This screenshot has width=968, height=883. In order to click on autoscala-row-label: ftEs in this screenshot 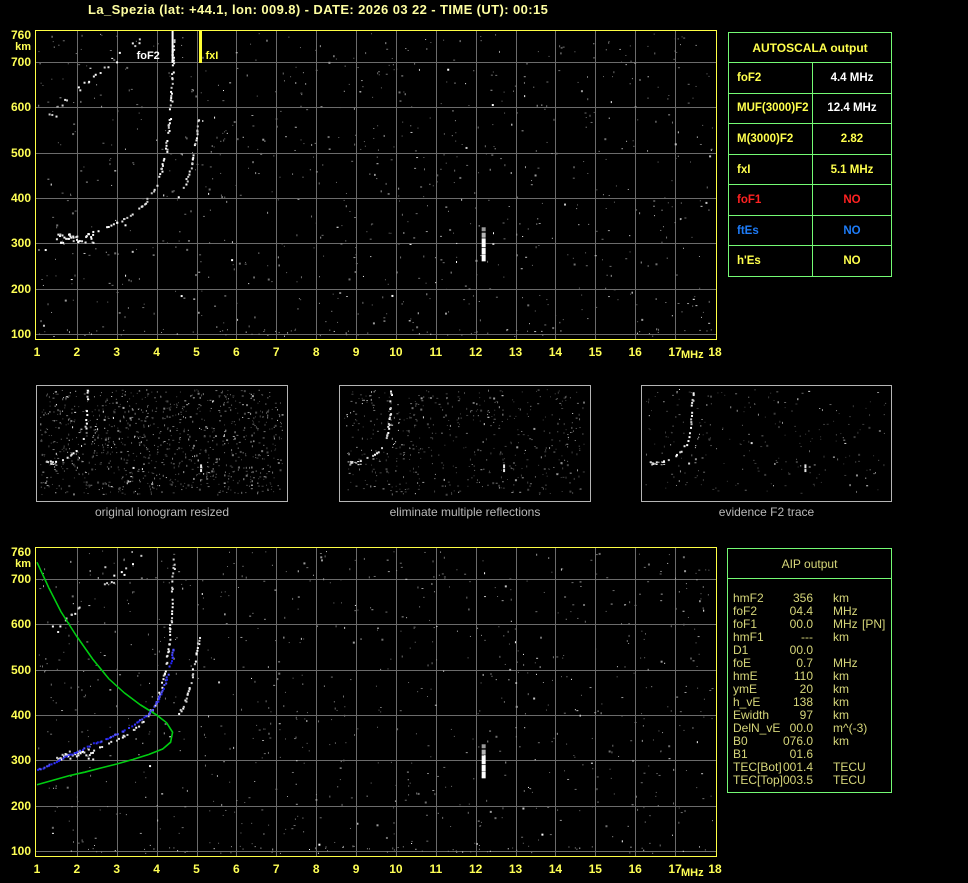, I will do `click(771, 230)`.